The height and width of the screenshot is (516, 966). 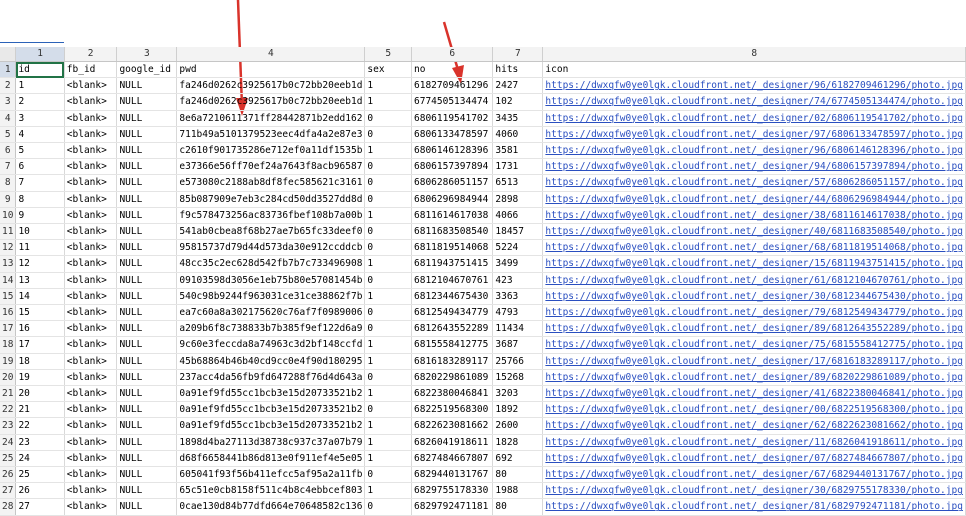 I want to click on cell-id: 4, so click(x=40, y=135).